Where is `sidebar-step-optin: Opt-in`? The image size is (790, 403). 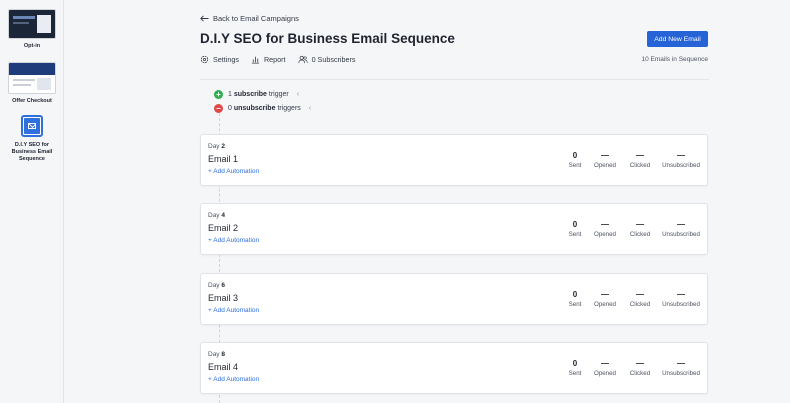
sidebar-step-optin: Opt-in is located at coordinates (32, 29).